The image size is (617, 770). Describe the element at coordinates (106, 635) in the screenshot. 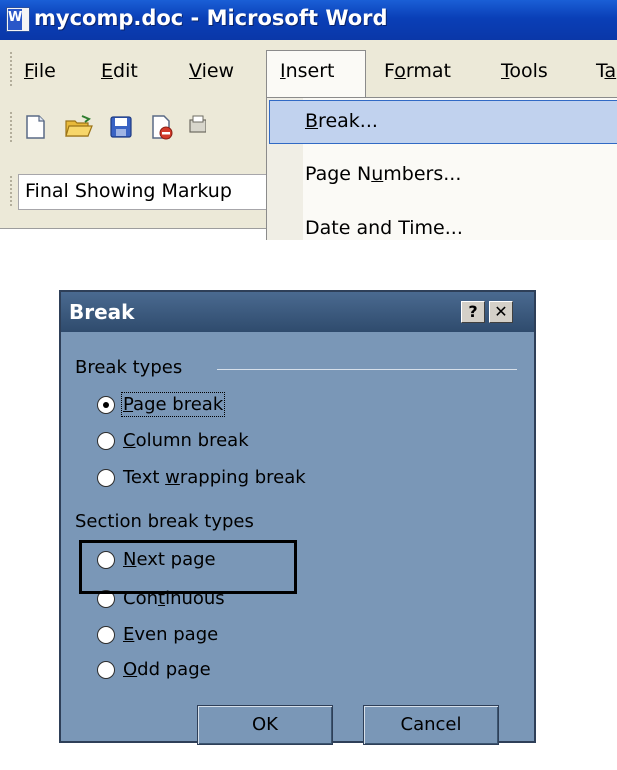

I see `radio-even-page` at that location.